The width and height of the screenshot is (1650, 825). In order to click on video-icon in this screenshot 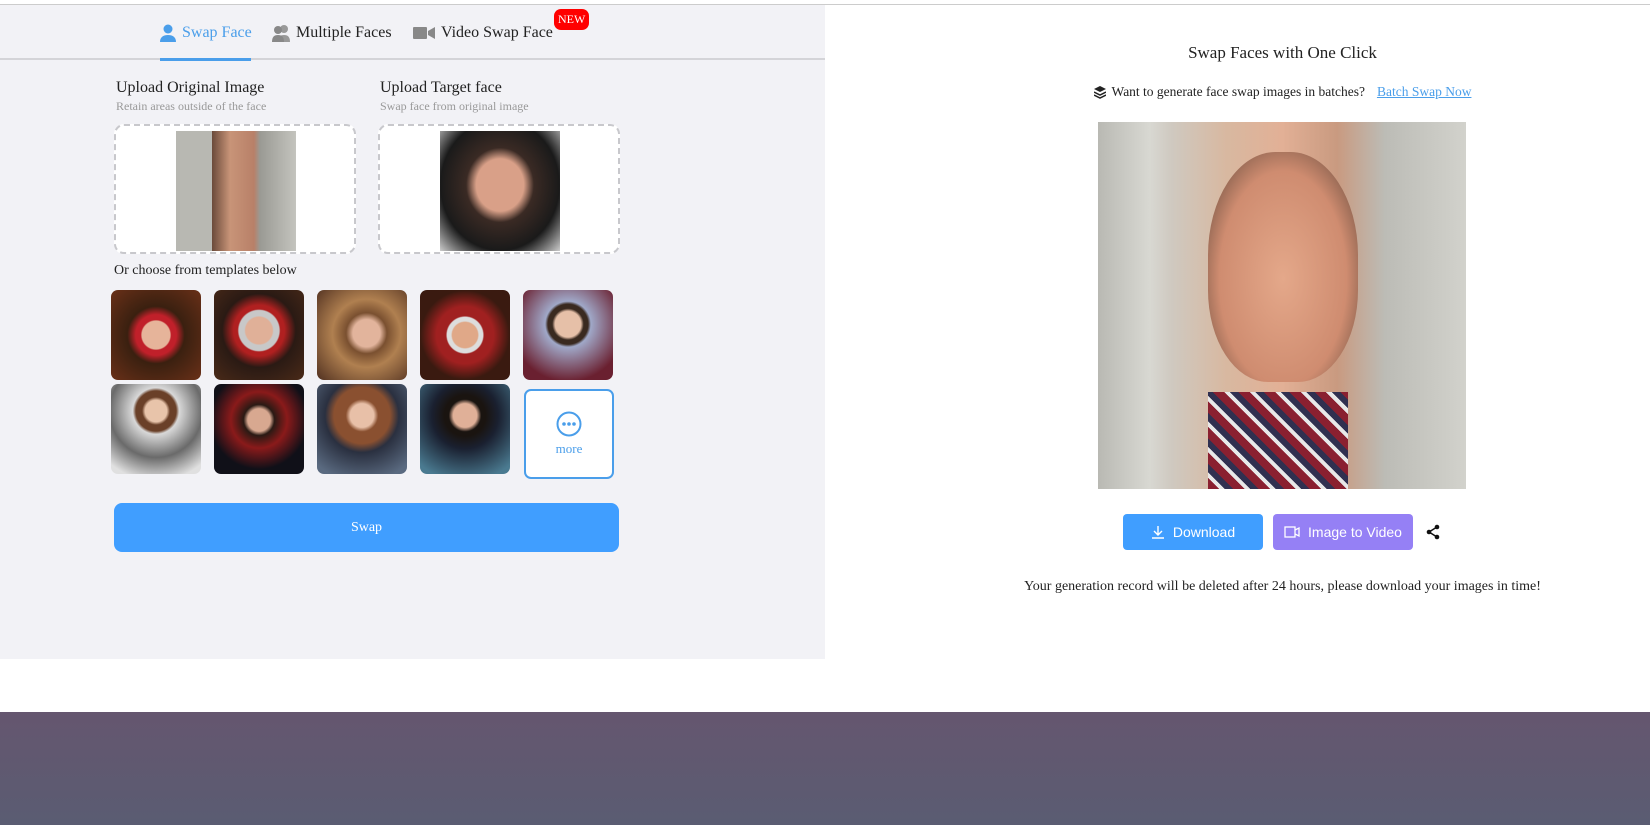, I will do `click(424, 33)`.